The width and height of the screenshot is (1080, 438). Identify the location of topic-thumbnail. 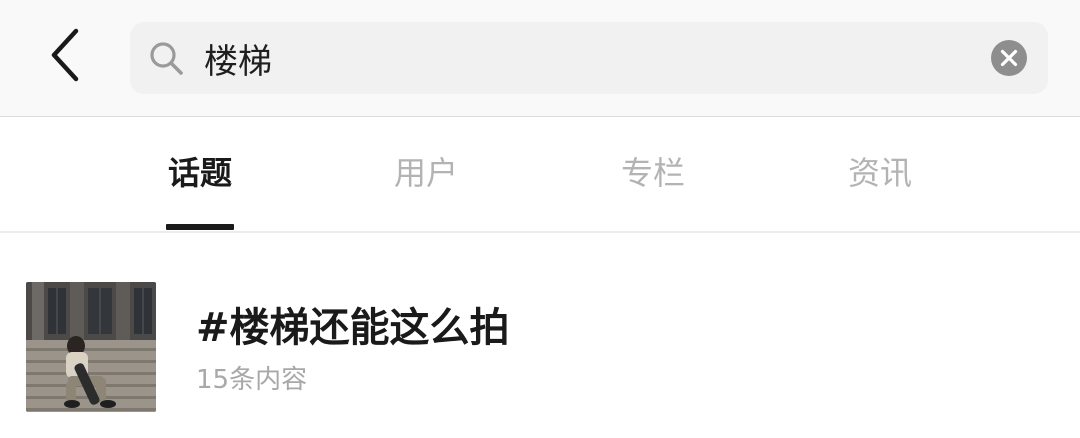
(91, 347).